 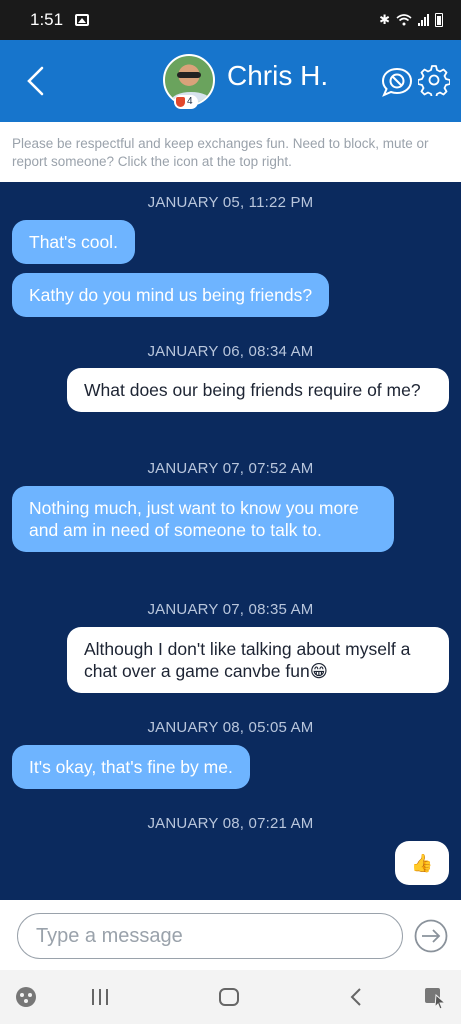 I want to click on block-mute-report-button, so click(x=397, y=82).